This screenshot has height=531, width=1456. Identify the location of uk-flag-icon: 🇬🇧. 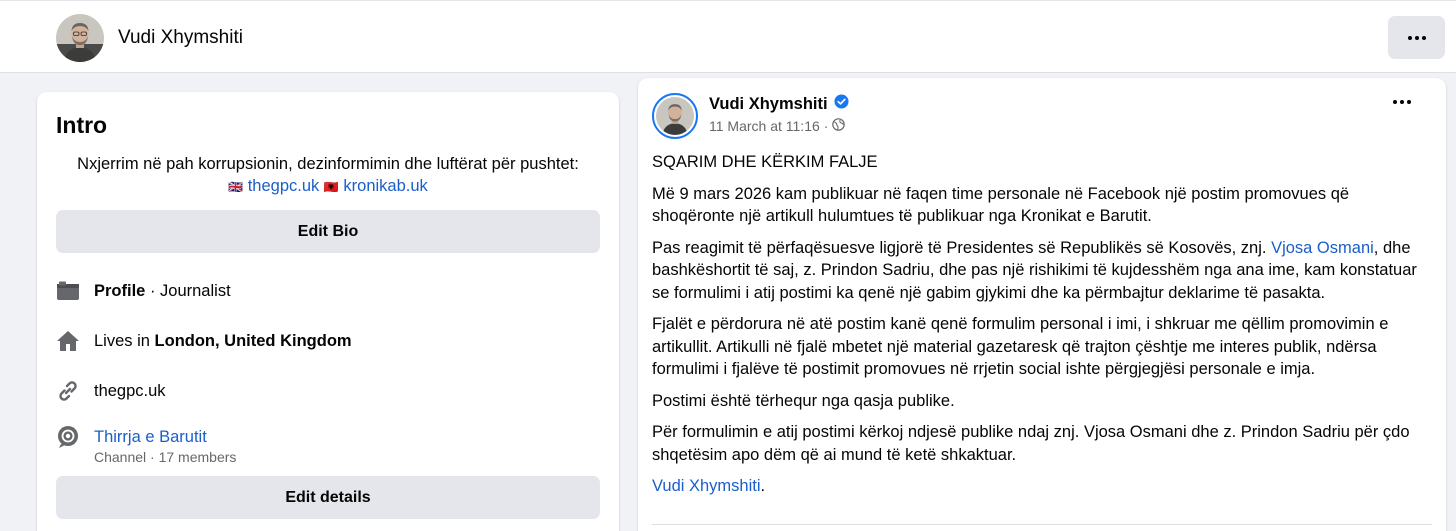
(236, 187).